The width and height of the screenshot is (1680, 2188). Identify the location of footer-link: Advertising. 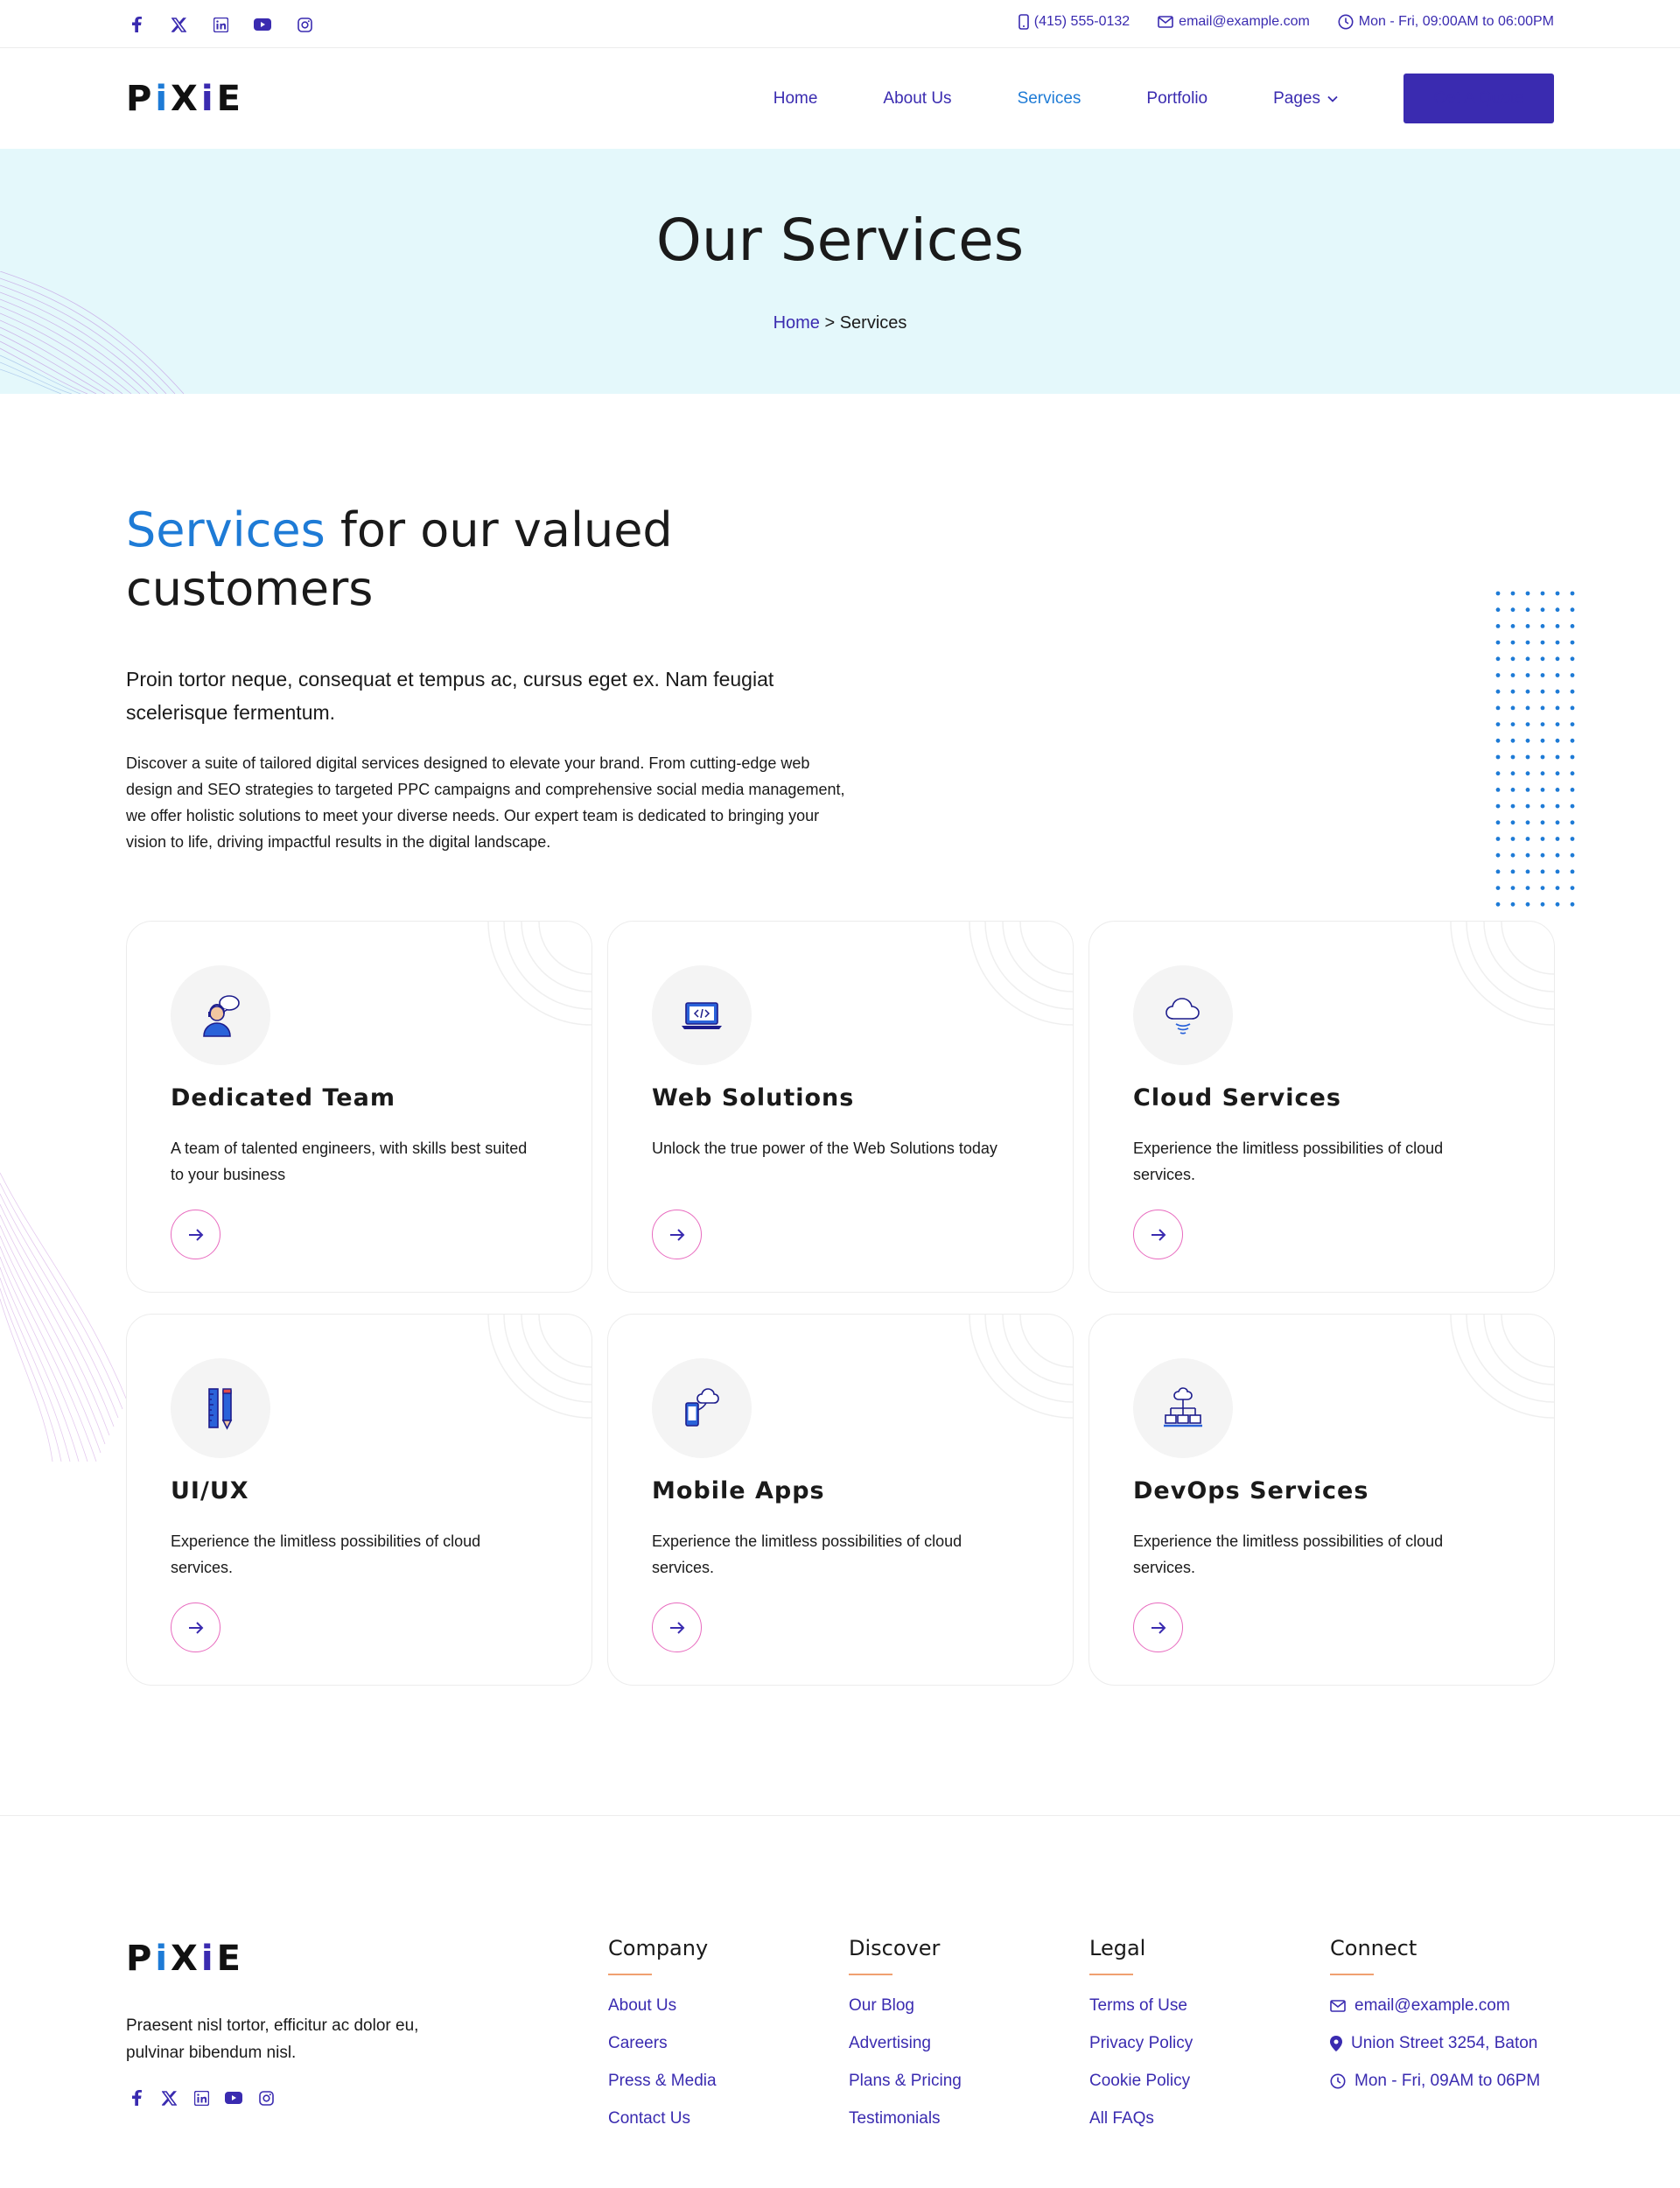
(905, 2043).